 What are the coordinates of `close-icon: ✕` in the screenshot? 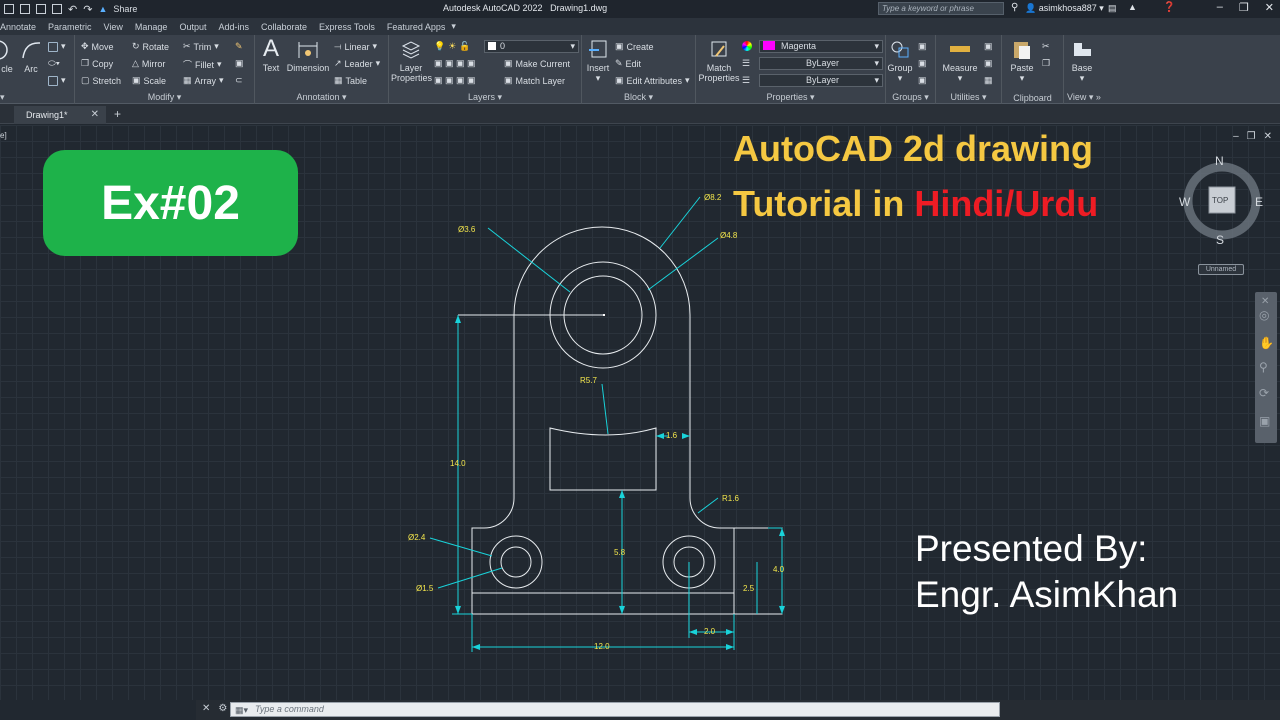 It's located at (1269, 7).